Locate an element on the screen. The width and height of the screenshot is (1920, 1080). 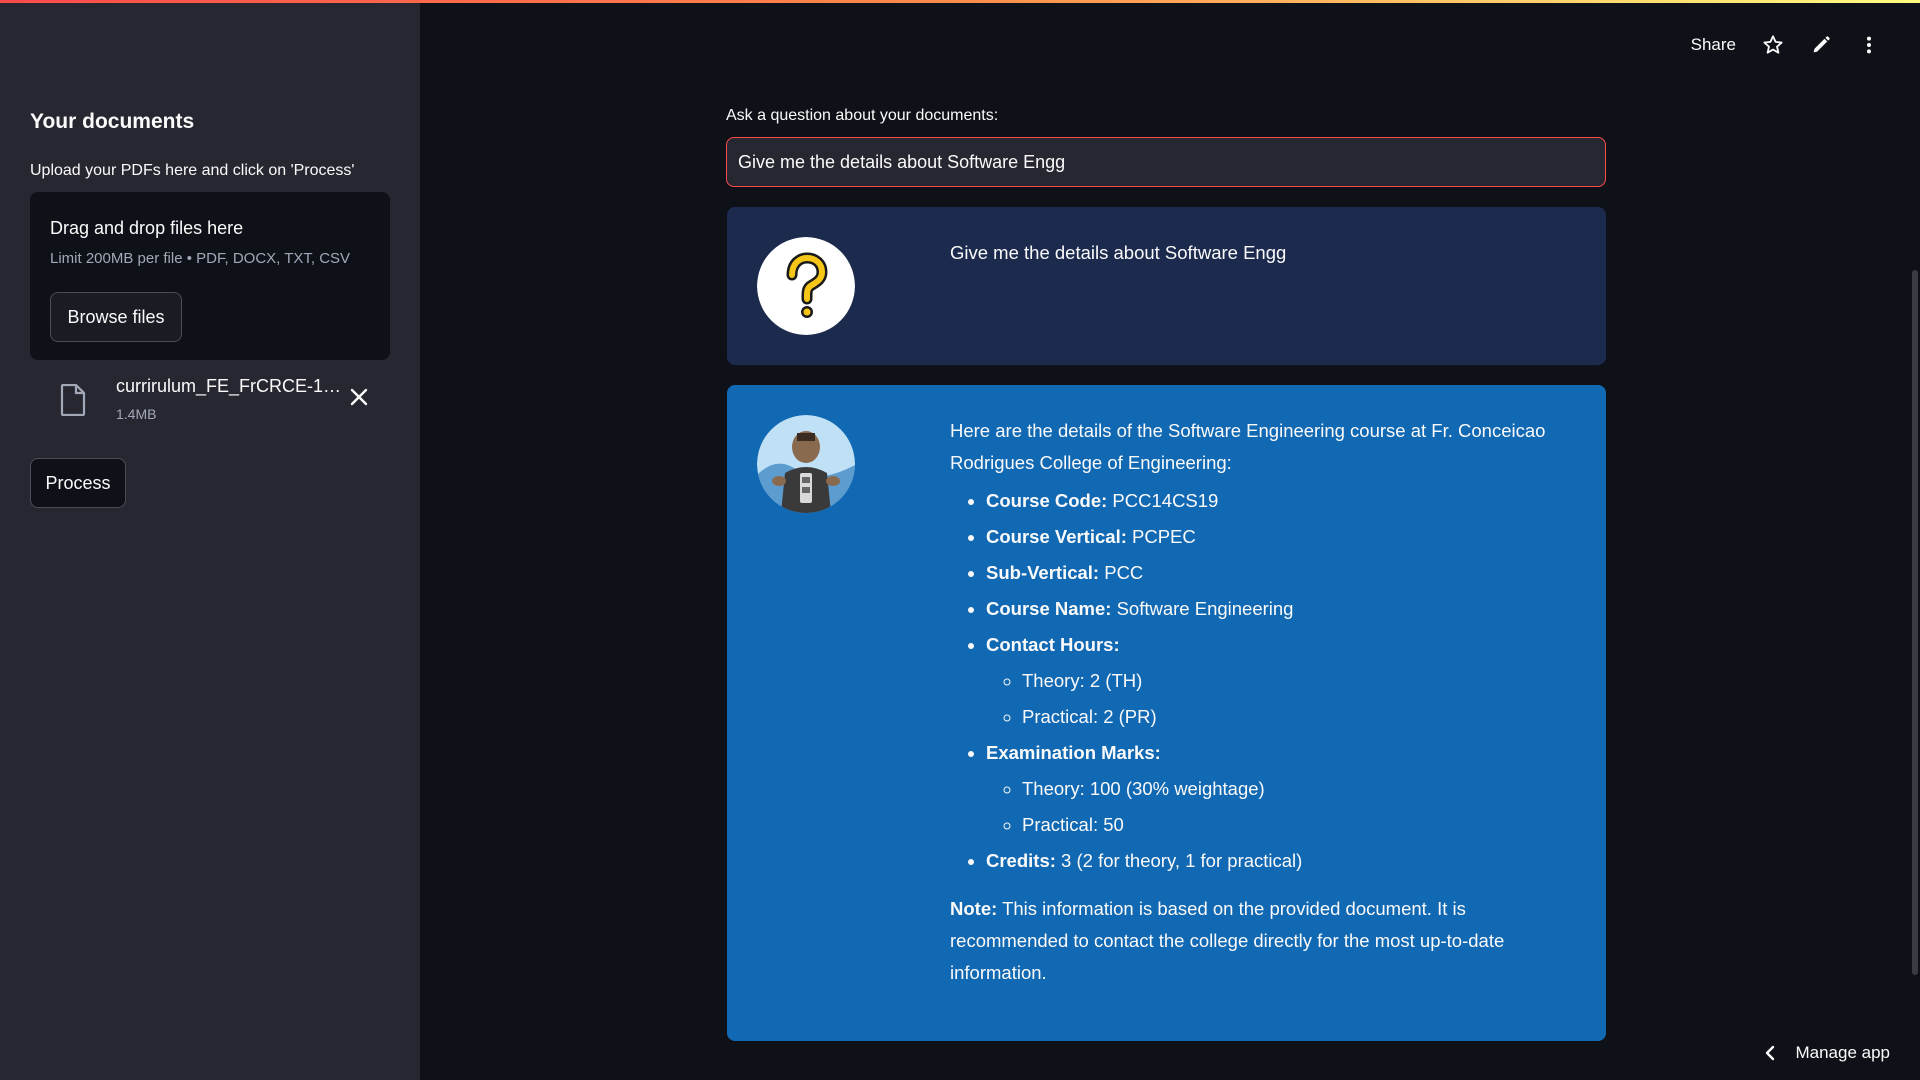
browse-files-button: Browse files is located at coordinates (116, 317).